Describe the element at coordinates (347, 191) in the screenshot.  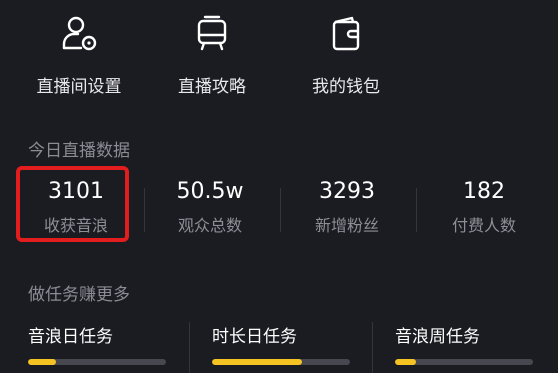
I see `stat-value: 3293` at that location.